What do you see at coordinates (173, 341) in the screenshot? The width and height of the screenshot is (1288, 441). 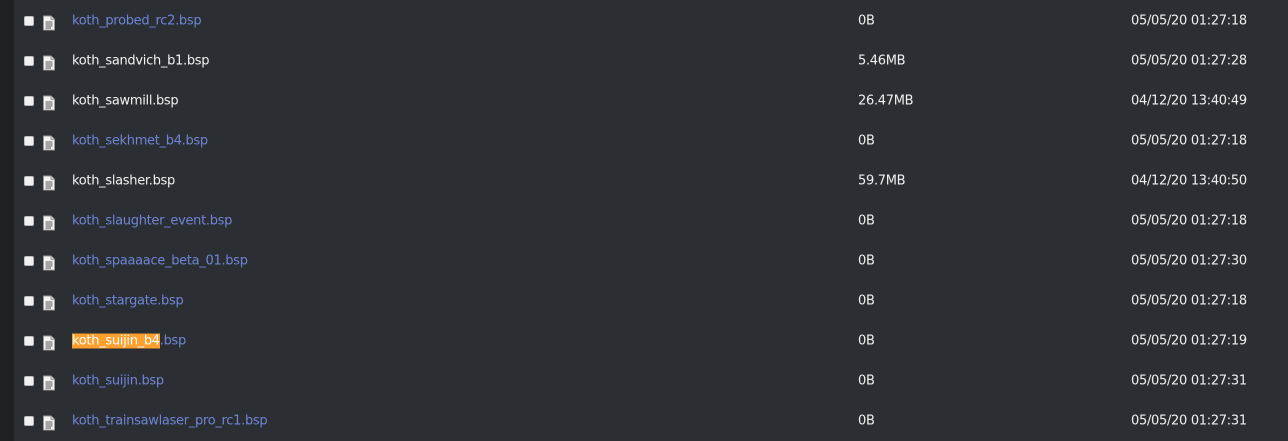 I see `file-name-text: .bsp` at bounding box center [173, 341].